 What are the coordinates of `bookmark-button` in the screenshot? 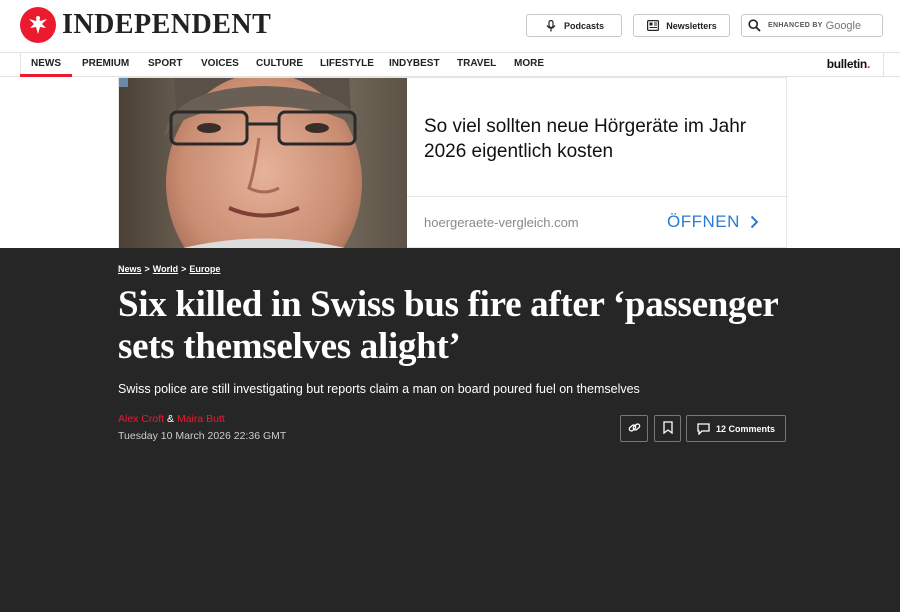 It's located at (667, 428).